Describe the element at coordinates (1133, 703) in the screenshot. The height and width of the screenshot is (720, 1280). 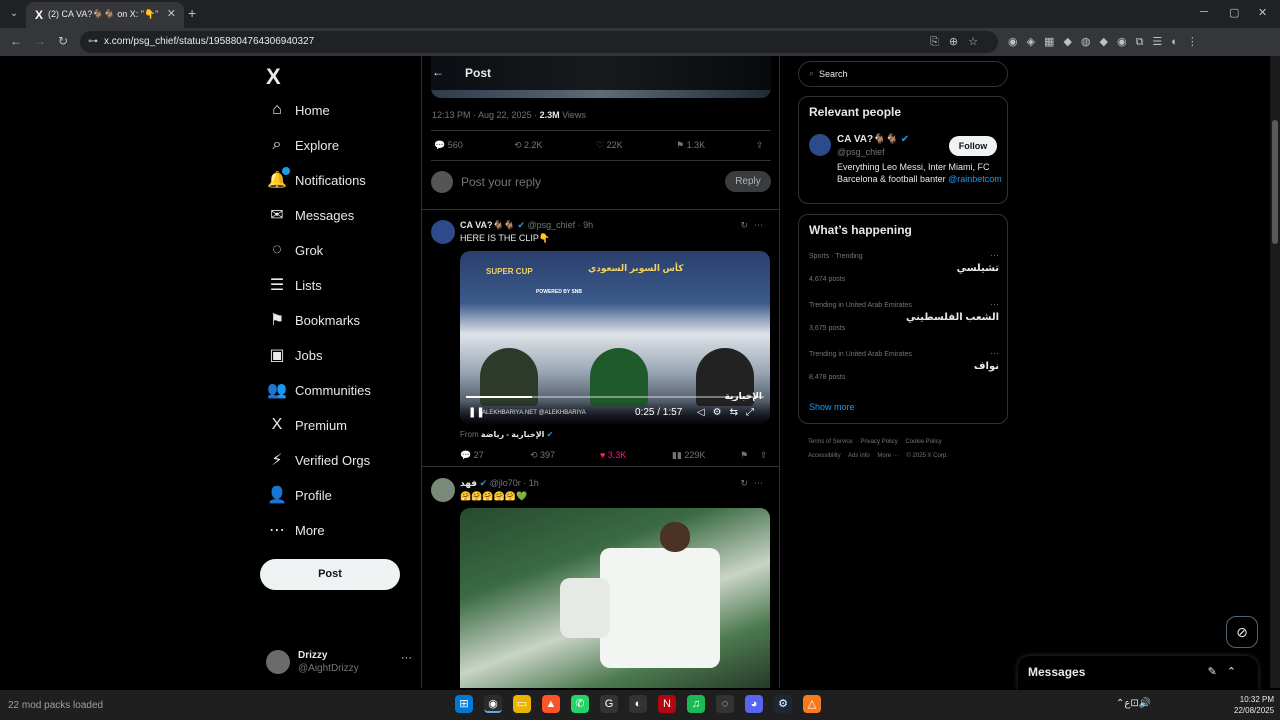
I see `system-tray-icons: ⌃ع⊡🔊` at that location.